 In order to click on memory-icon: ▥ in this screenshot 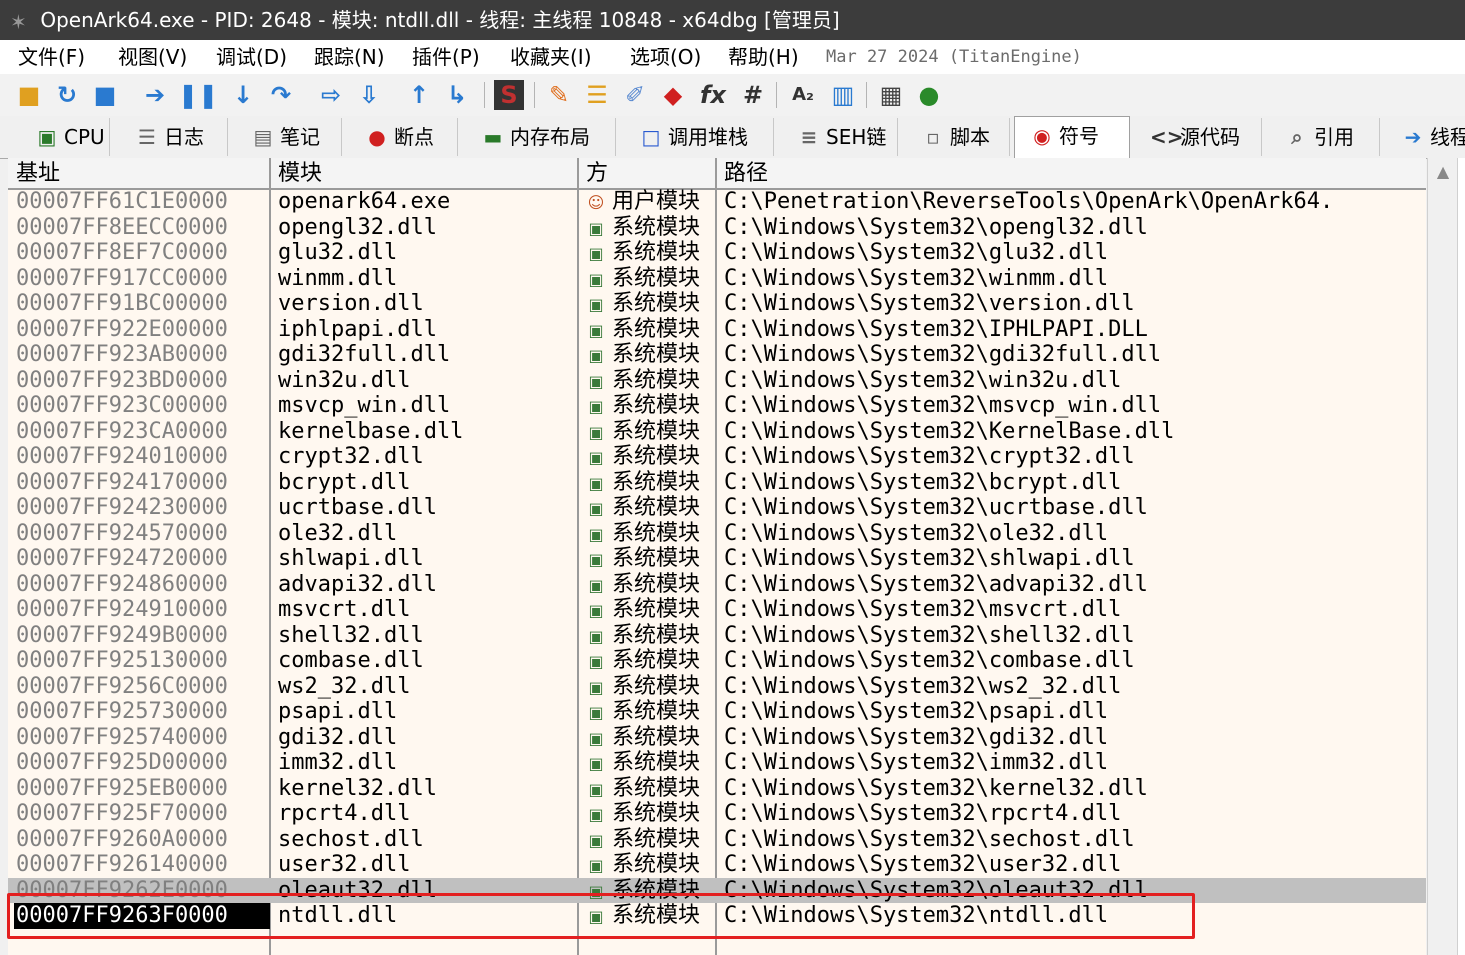, I will do `click(843, 95)`.